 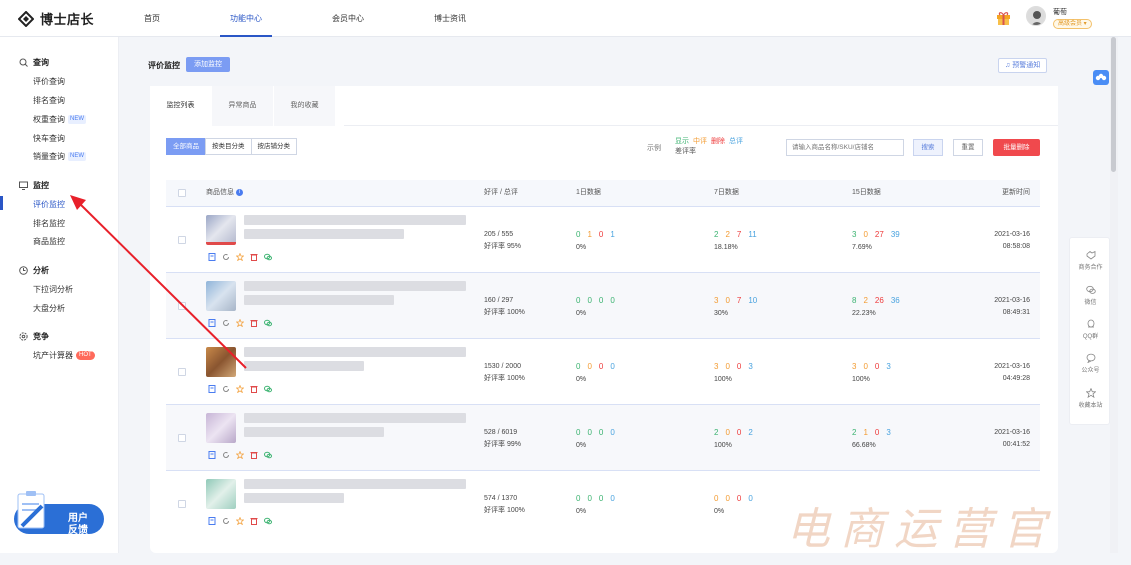 I want to click on gift-icon, so click(x=1003, y=17).